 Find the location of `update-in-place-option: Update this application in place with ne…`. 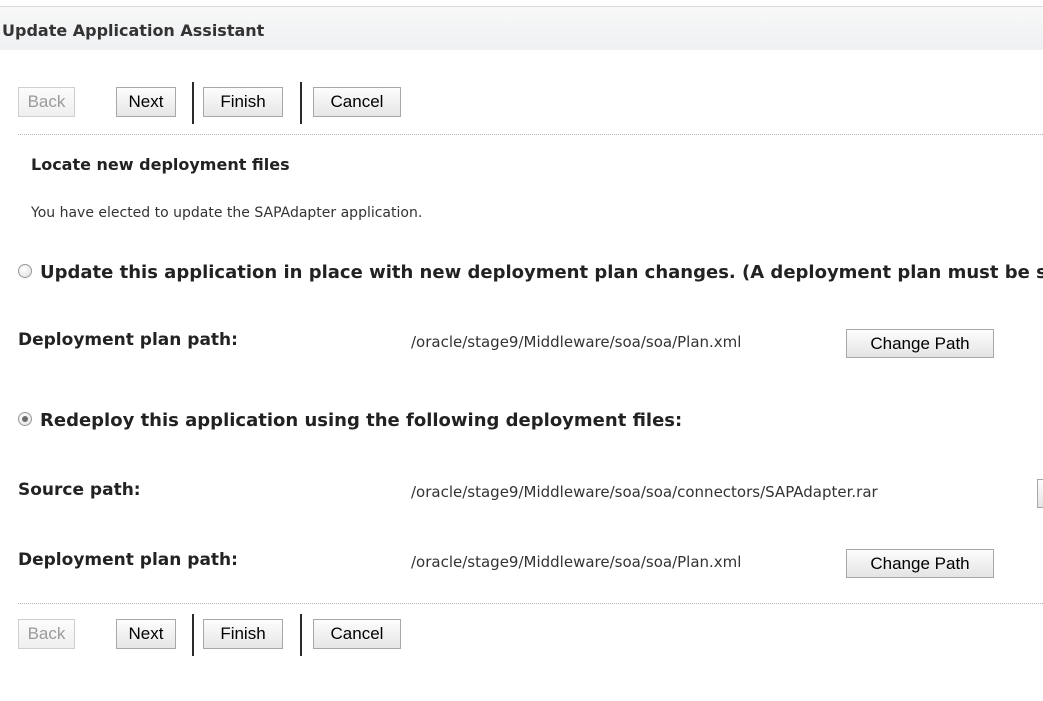

update-in-place-option: Update this application in place with ne… is located at coordinates (530, 274).